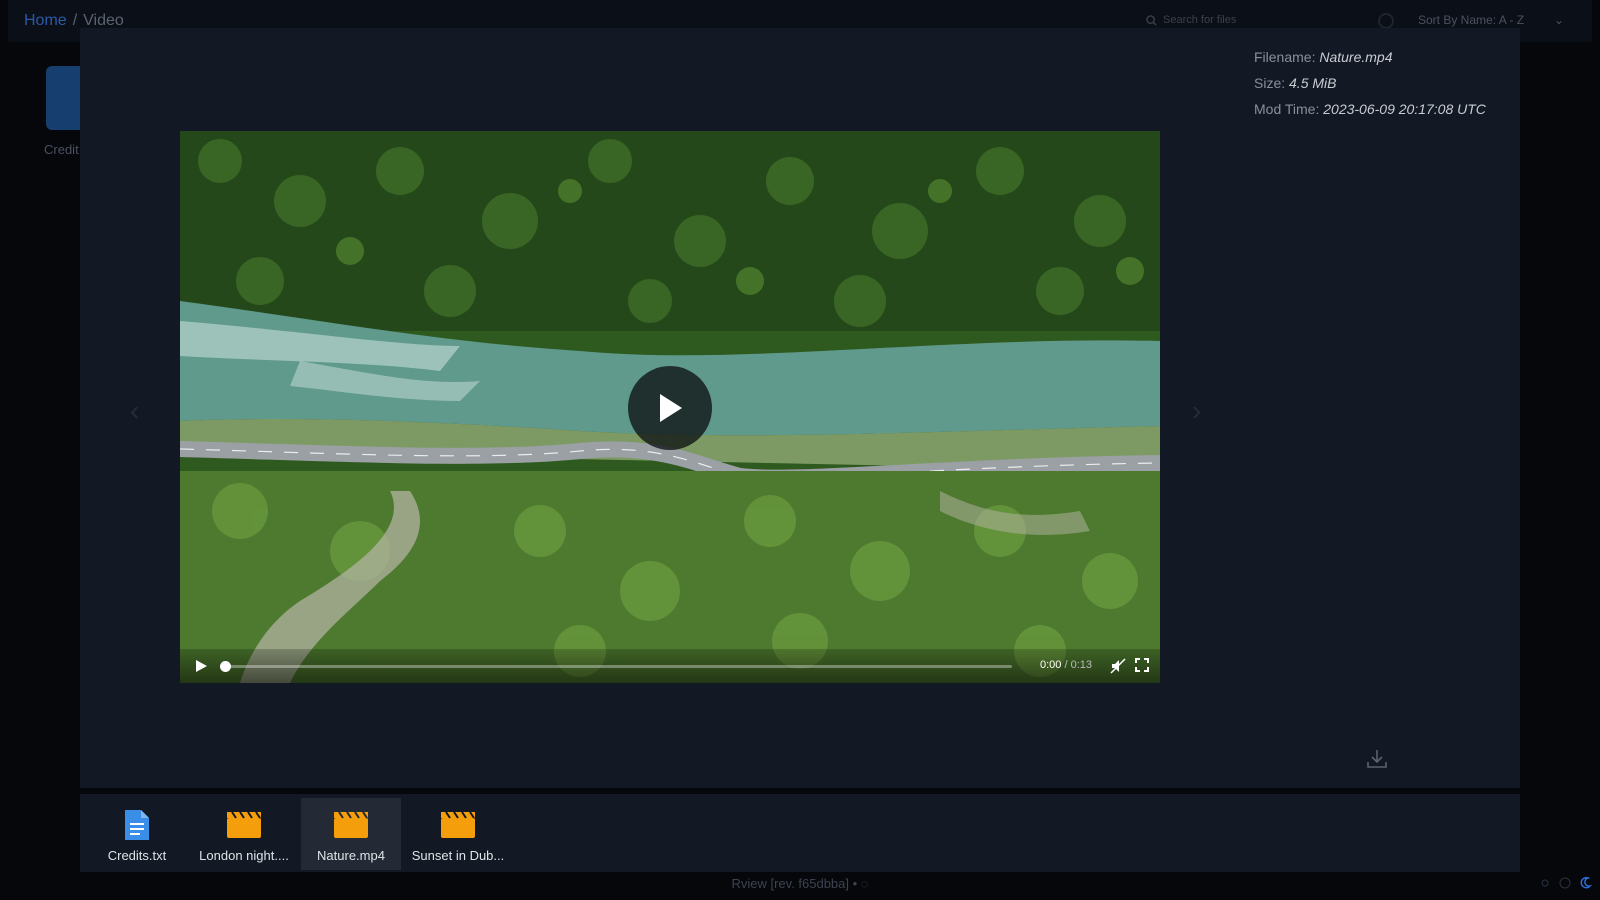 The width and height of the screenshot is (1600, 900). I want to click on big-play-button, so click(670, 408).